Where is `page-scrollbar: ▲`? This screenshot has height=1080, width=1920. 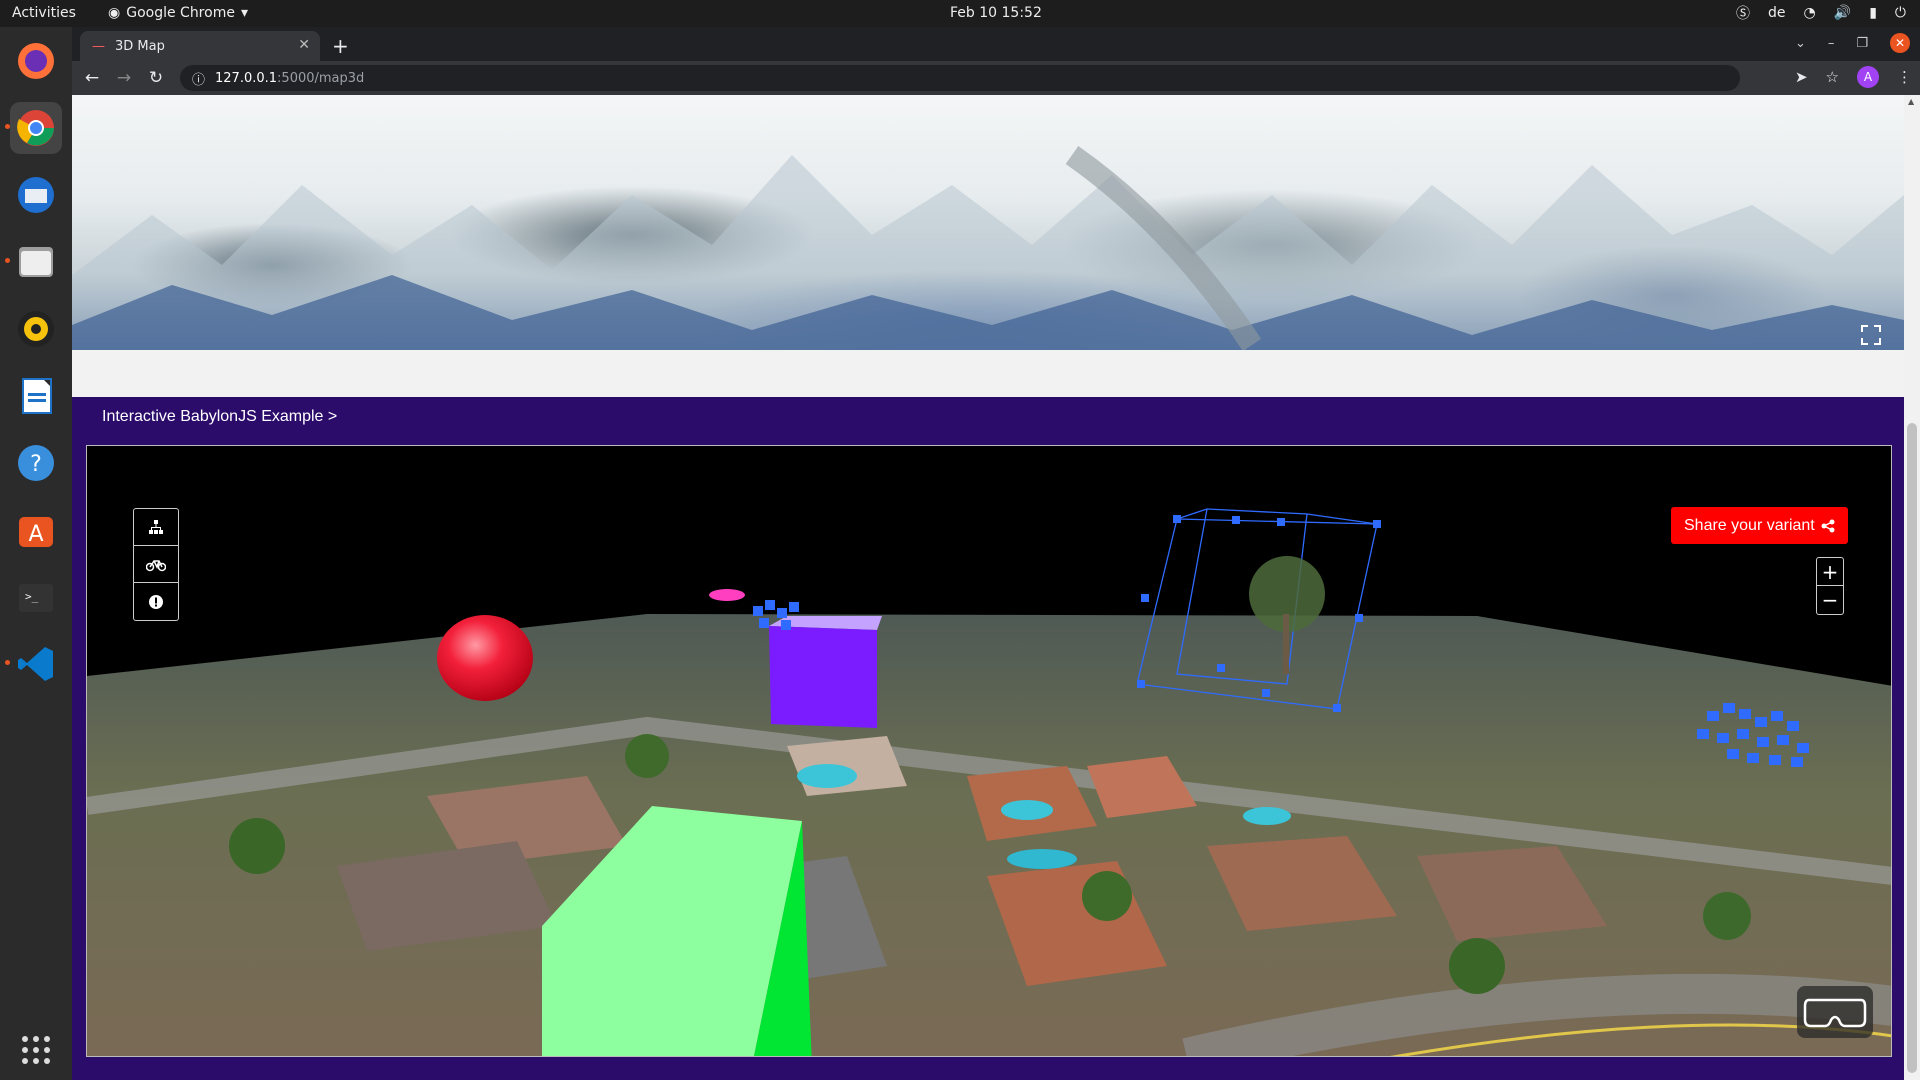
page-scrollbar: ▲ is located at coordinates (1912, 587).